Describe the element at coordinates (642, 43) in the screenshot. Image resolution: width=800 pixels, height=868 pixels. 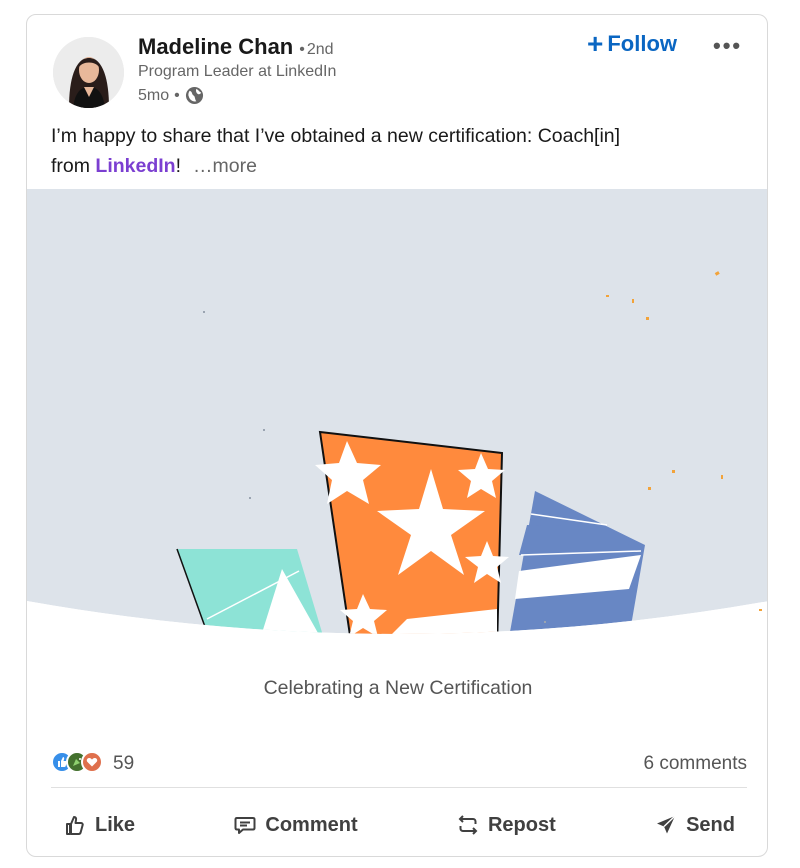
I see `follow-label: Follow` at that location.